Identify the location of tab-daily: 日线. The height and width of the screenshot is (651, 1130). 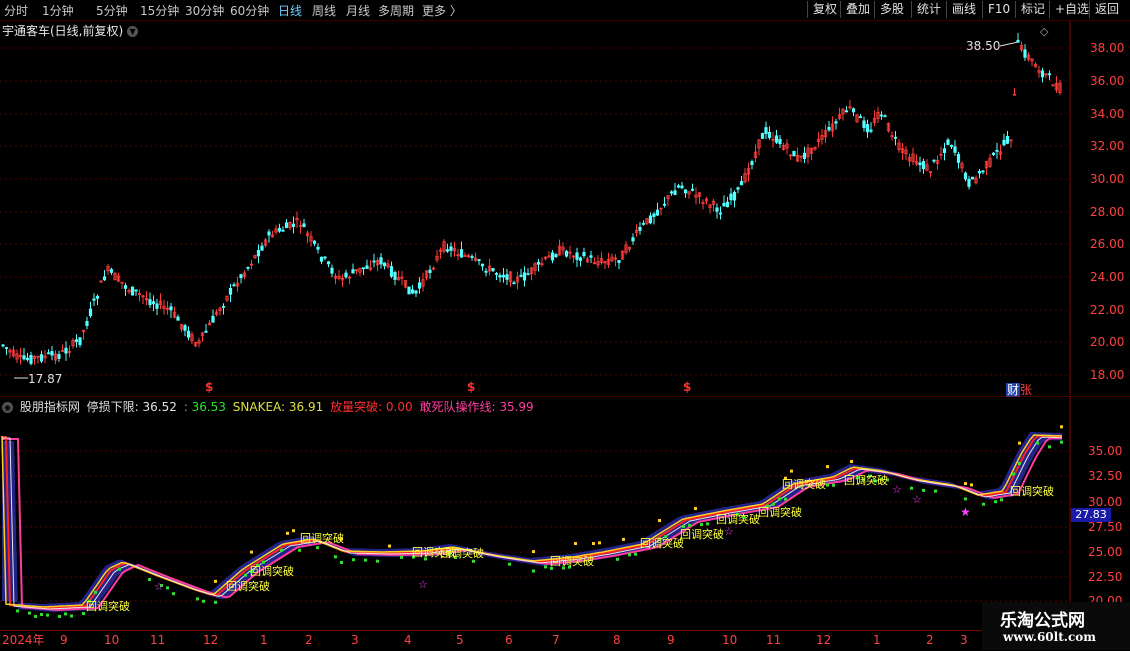
(290, 10).